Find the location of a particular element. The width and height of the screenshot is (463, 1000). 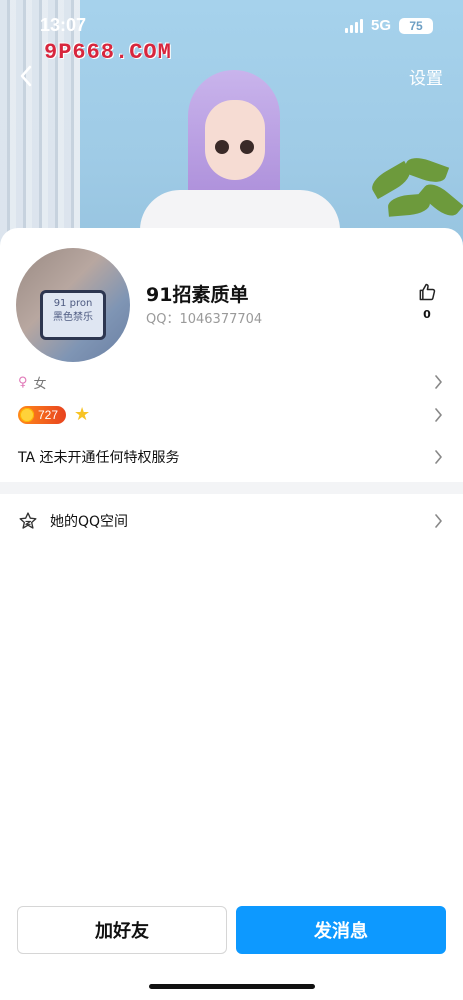

status-indicators: 5G 75 is located at coordinates (388, 25).